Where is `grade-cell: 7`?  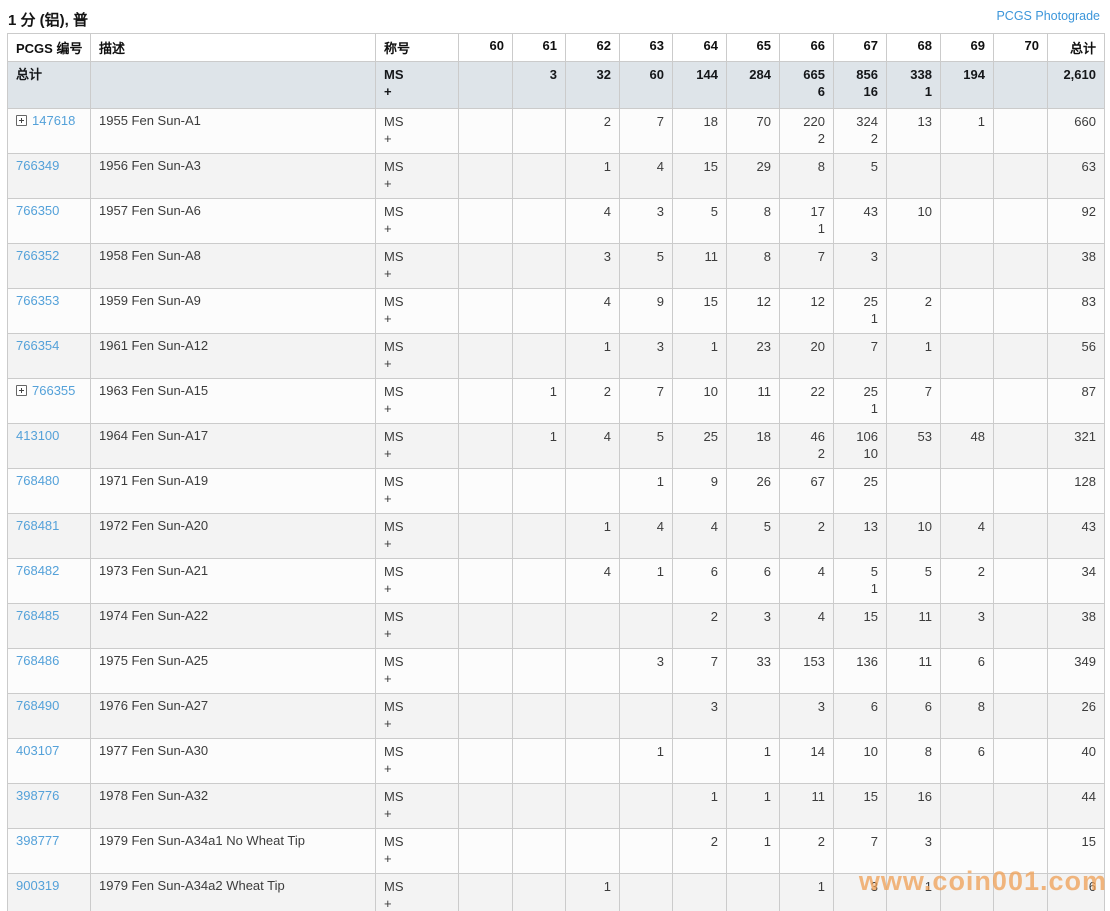 grade-cell: 7 is located at coordinates (699, 671).